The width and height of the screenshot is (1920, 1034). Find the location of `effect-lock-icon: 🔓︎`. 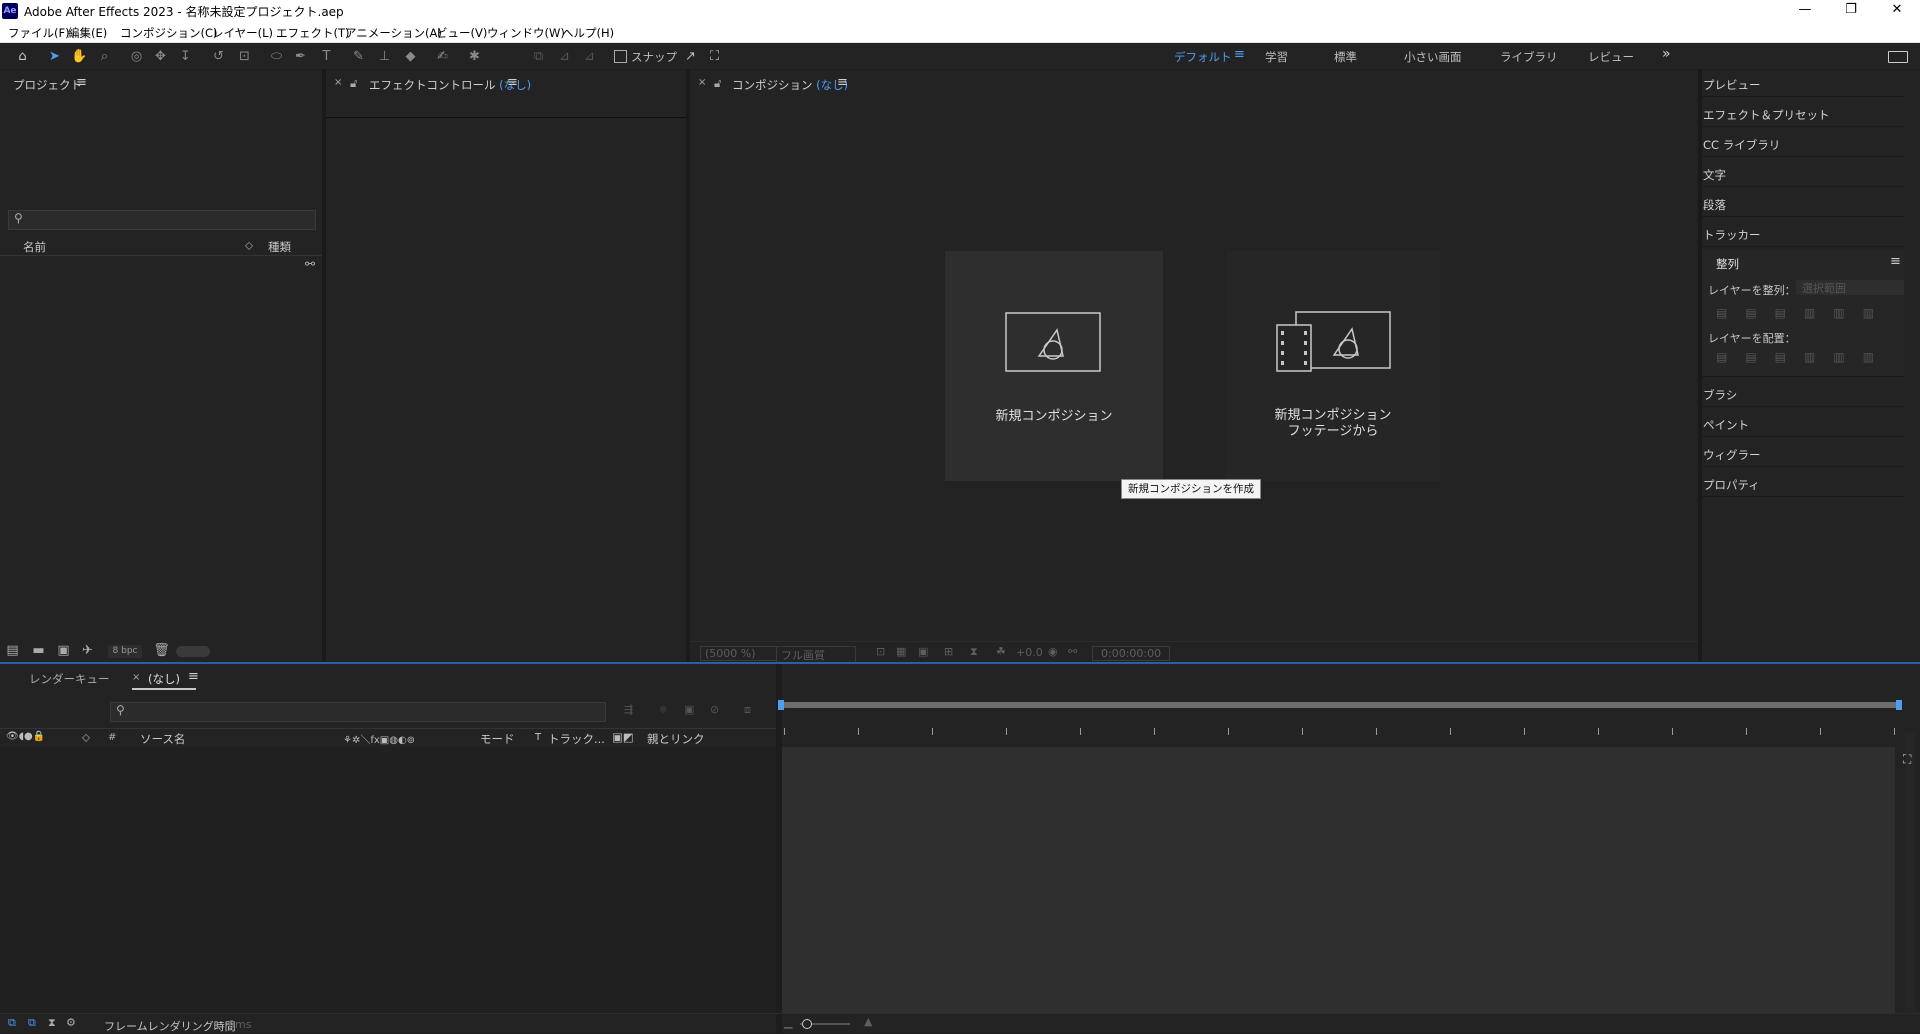

effect-lock-icon: 🔓︎ is located at coordinates (353, 83).